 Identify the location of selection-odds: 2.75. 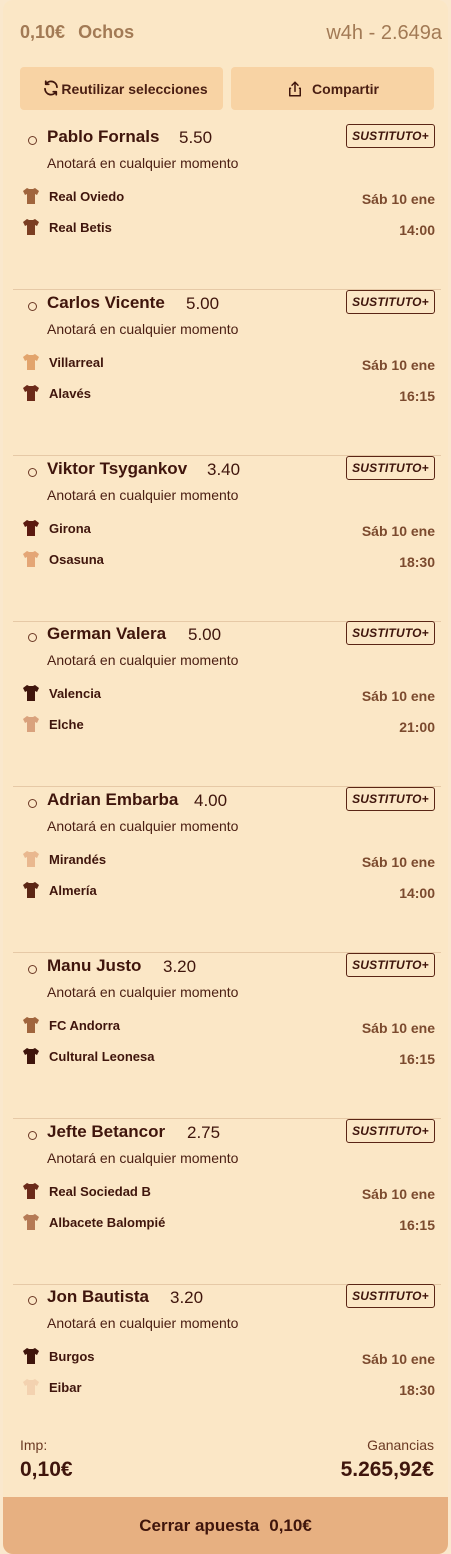
(204, 1132).